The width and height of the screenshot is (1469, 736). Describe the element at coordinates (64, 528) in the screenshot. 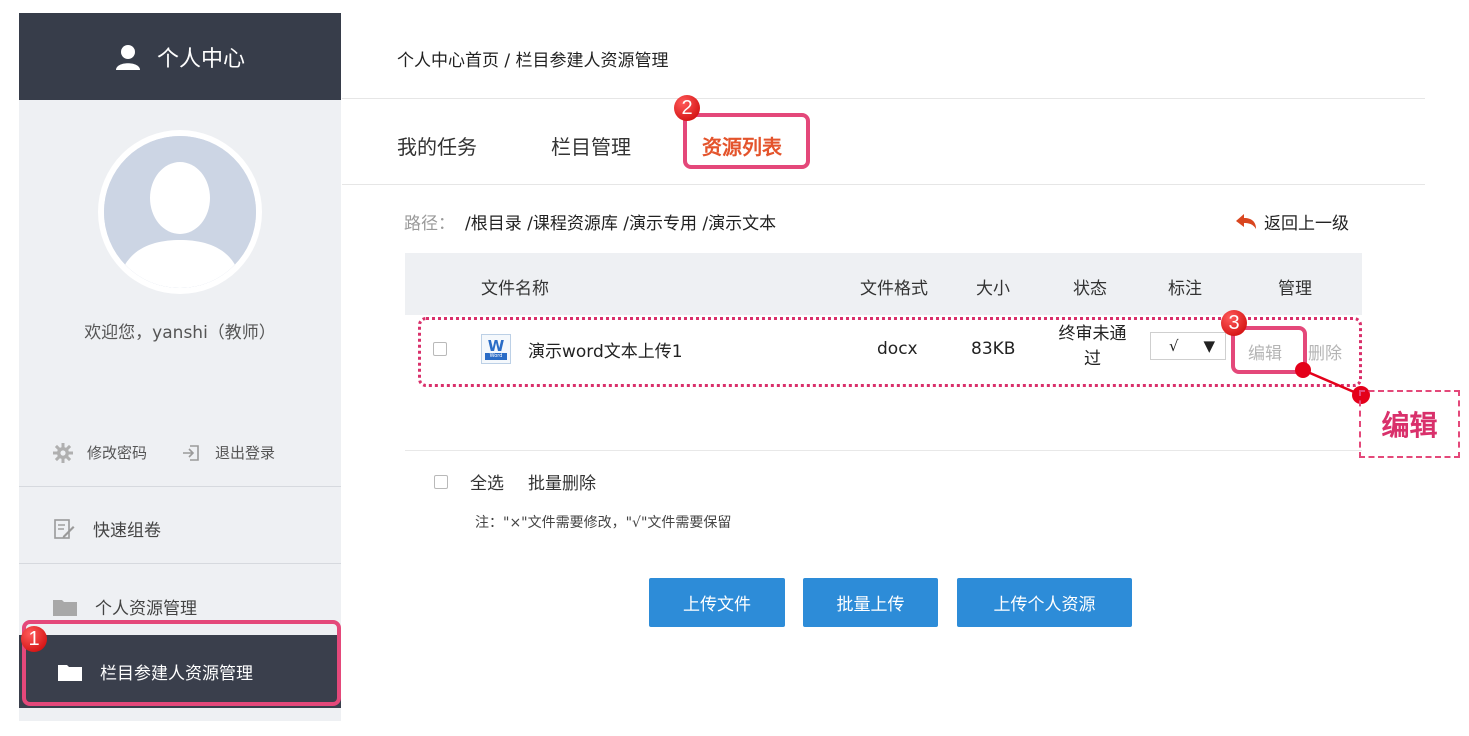

I see `edit-document-icon` at that location.